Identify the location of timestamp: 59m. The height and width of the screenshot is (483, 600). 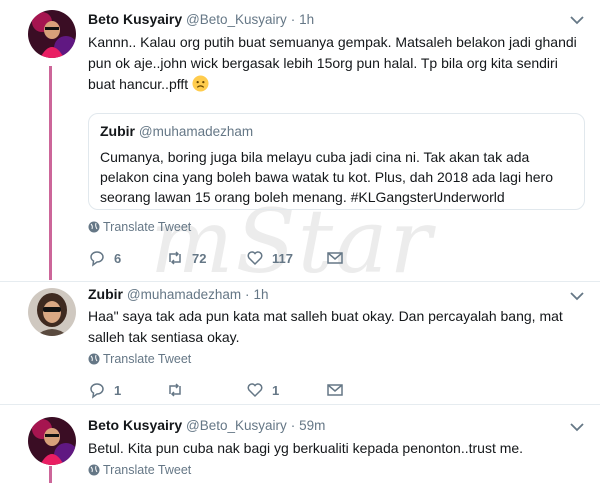
(312, 425).